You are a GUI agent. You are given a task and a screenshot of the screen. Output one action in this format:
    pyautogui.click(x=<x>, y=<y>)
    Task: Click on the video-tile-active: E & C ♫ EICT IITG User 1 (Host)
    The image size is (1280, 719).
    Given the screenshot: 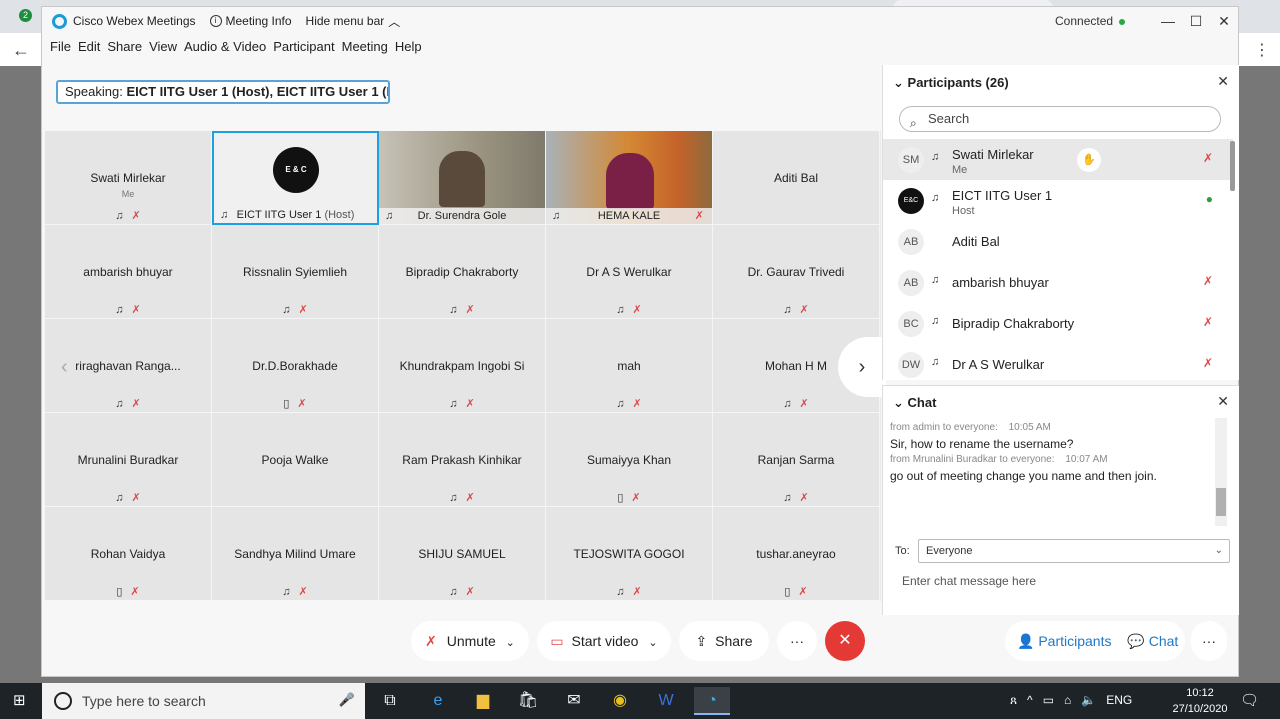 What is the action you would take?
    pyautogui.click(x=295, y=178)
    